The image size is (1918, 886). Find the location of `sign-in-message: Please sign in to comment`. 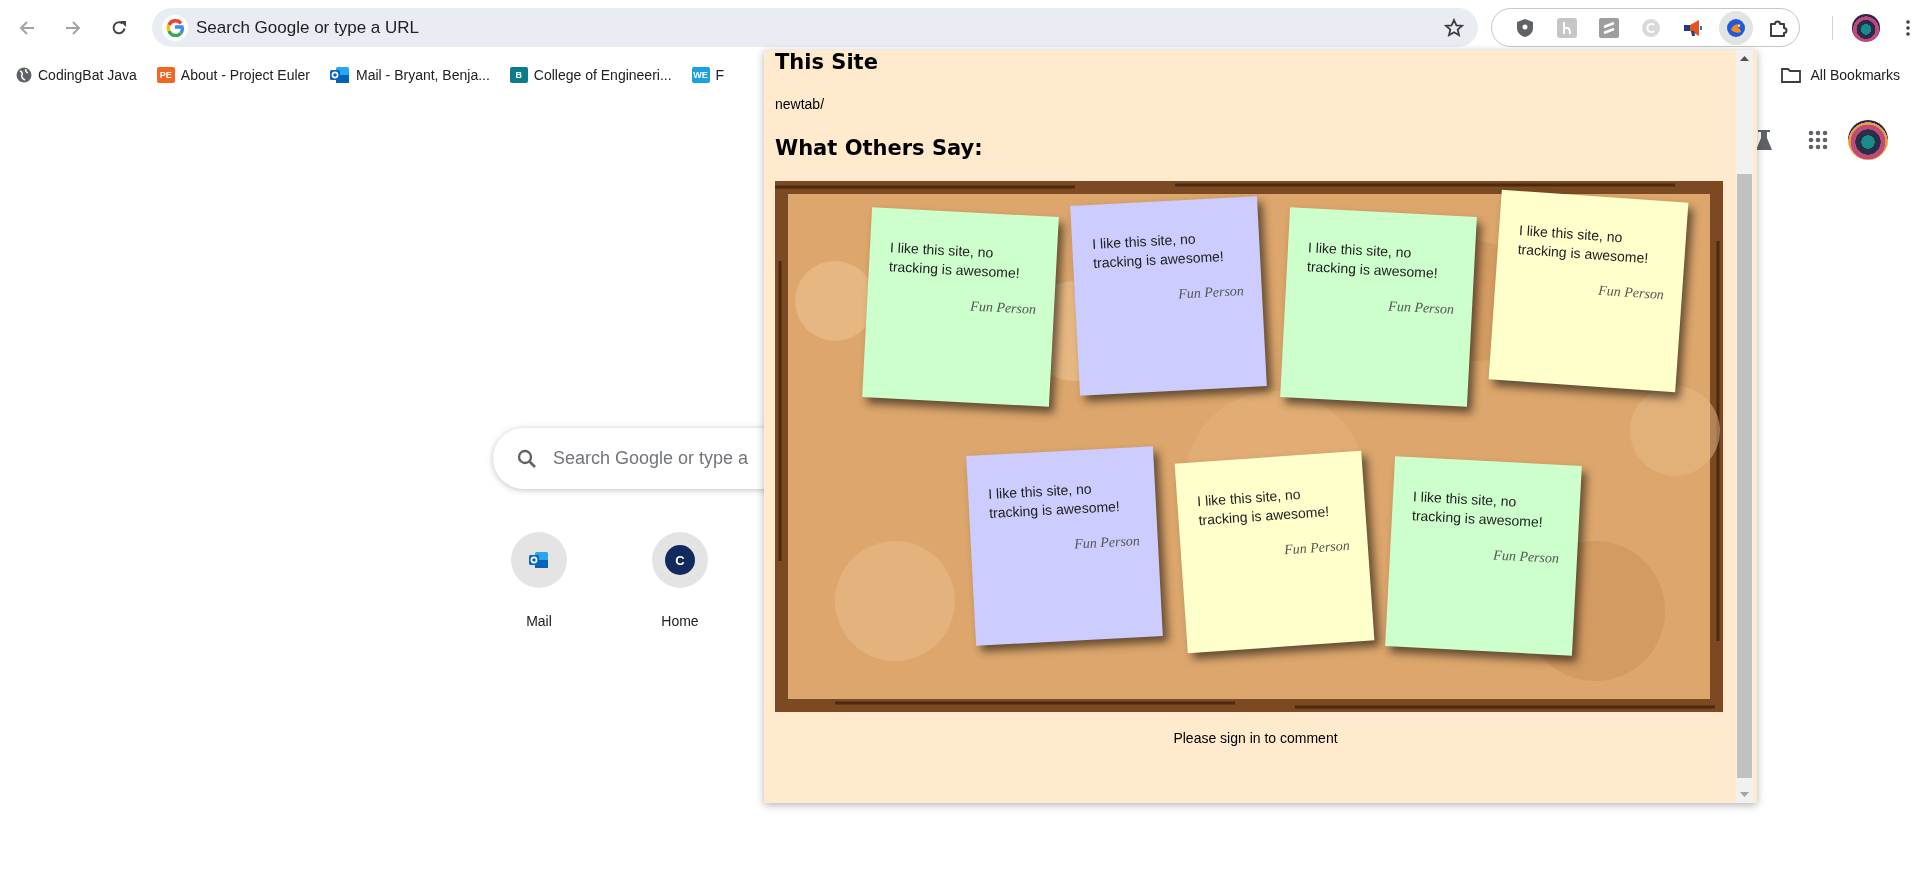

sign-in-message: Please sign in to comment is located at coordinates (1255, 738).